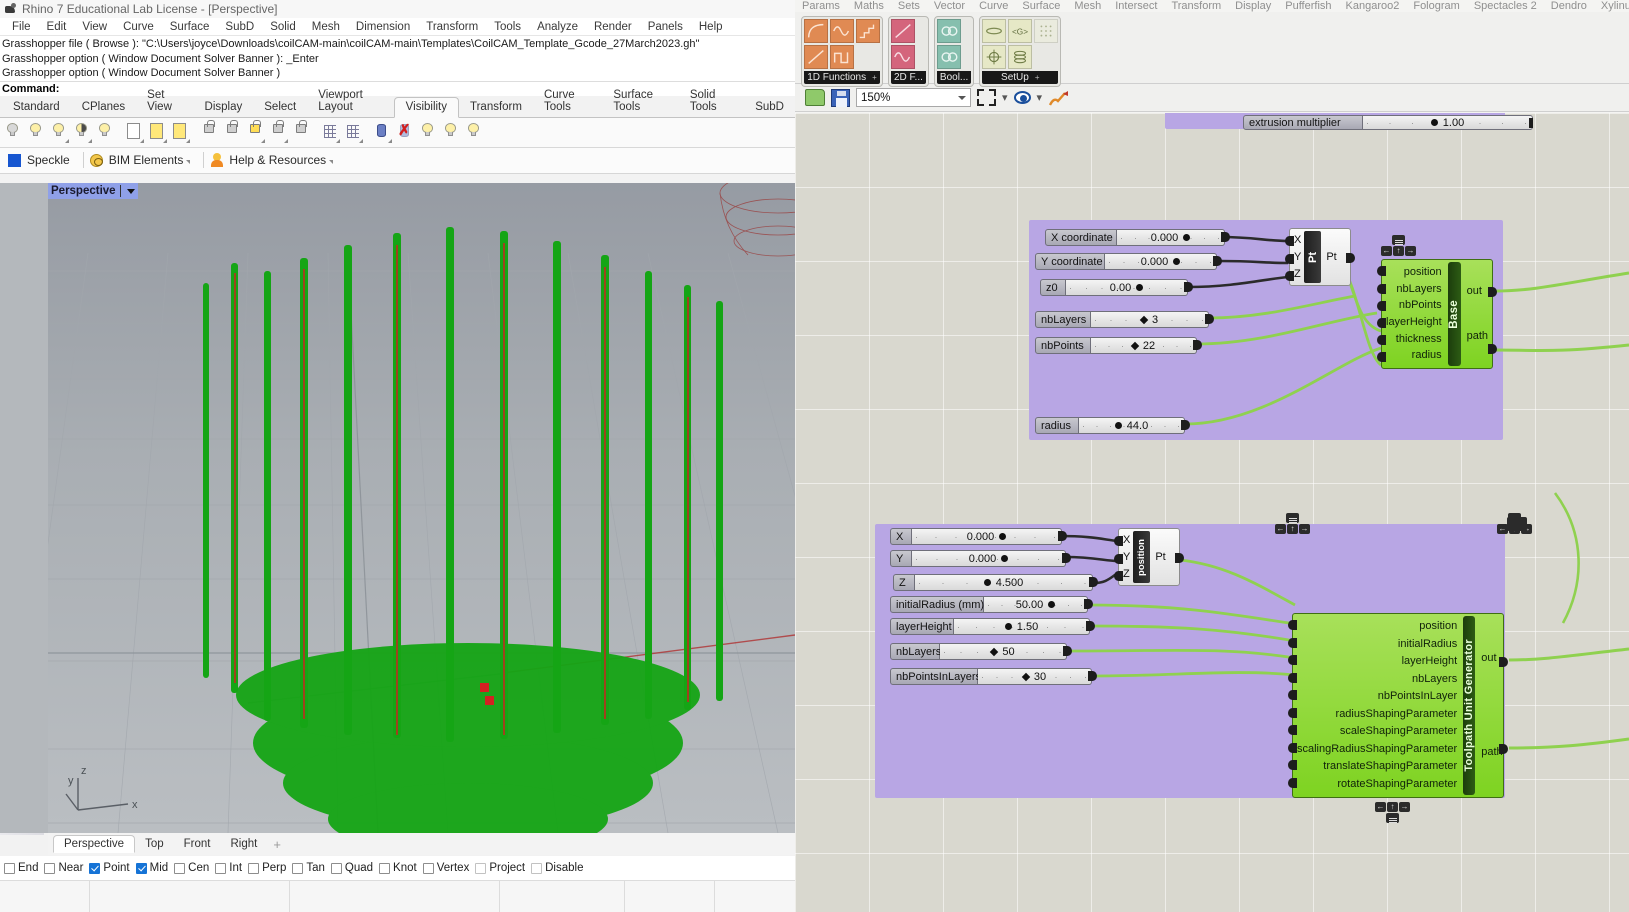 This screenshot has height=912, width=1629. Describe the element at coordinates (1020, 77) in the screenshot. I see `ribbon-group-label: SetUp +` at that location.